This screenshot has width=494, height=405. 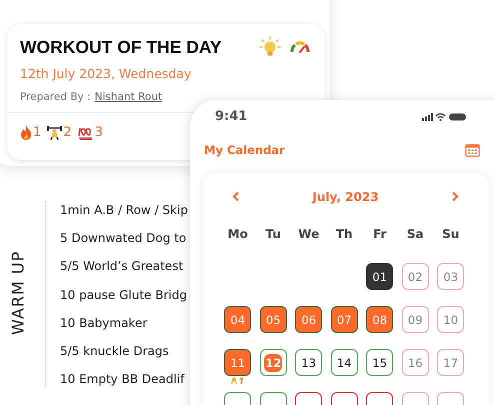 What do you see at coordinates (124, 295) in the screenshot?
I see `exercise-item: 10 pause Glute Bridg` at bounding box center [124, 295].